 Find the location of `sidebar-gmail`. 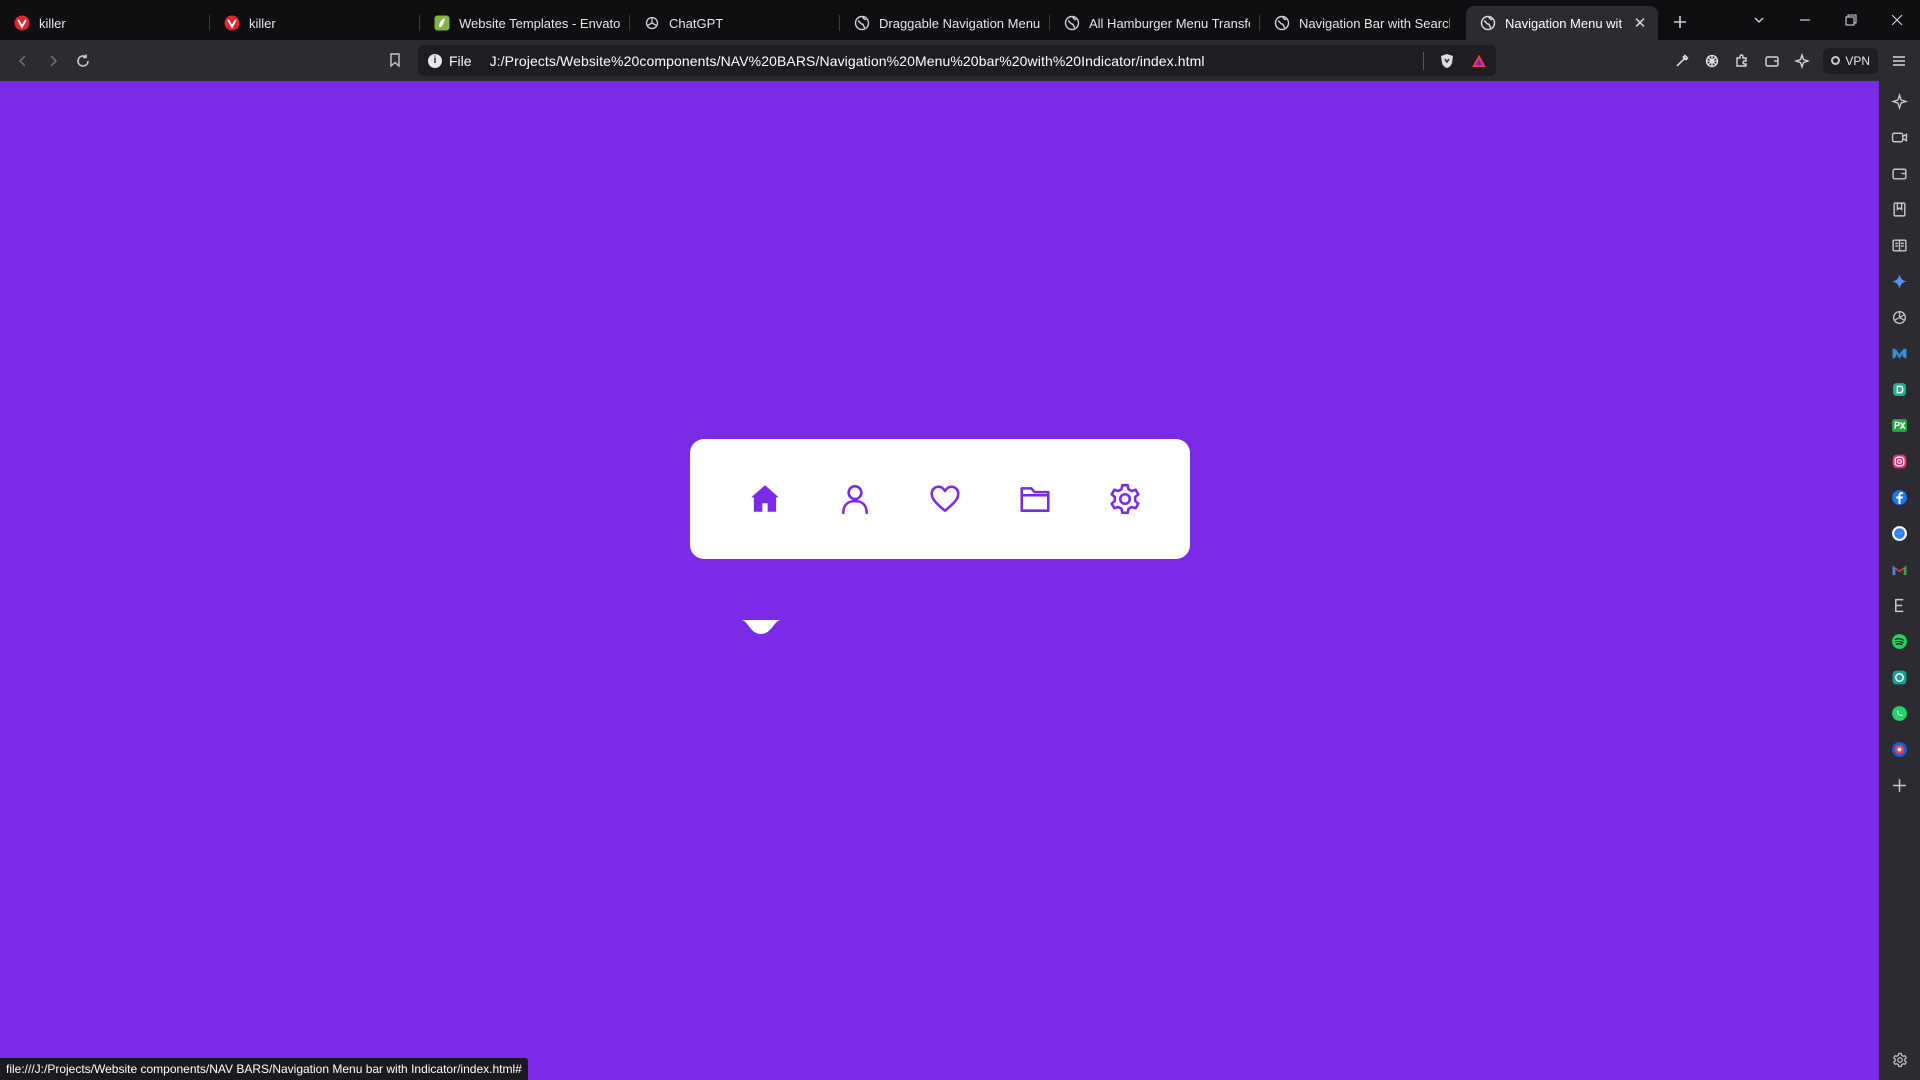

sidebar-gmail is located at coordinates (1899, 569).